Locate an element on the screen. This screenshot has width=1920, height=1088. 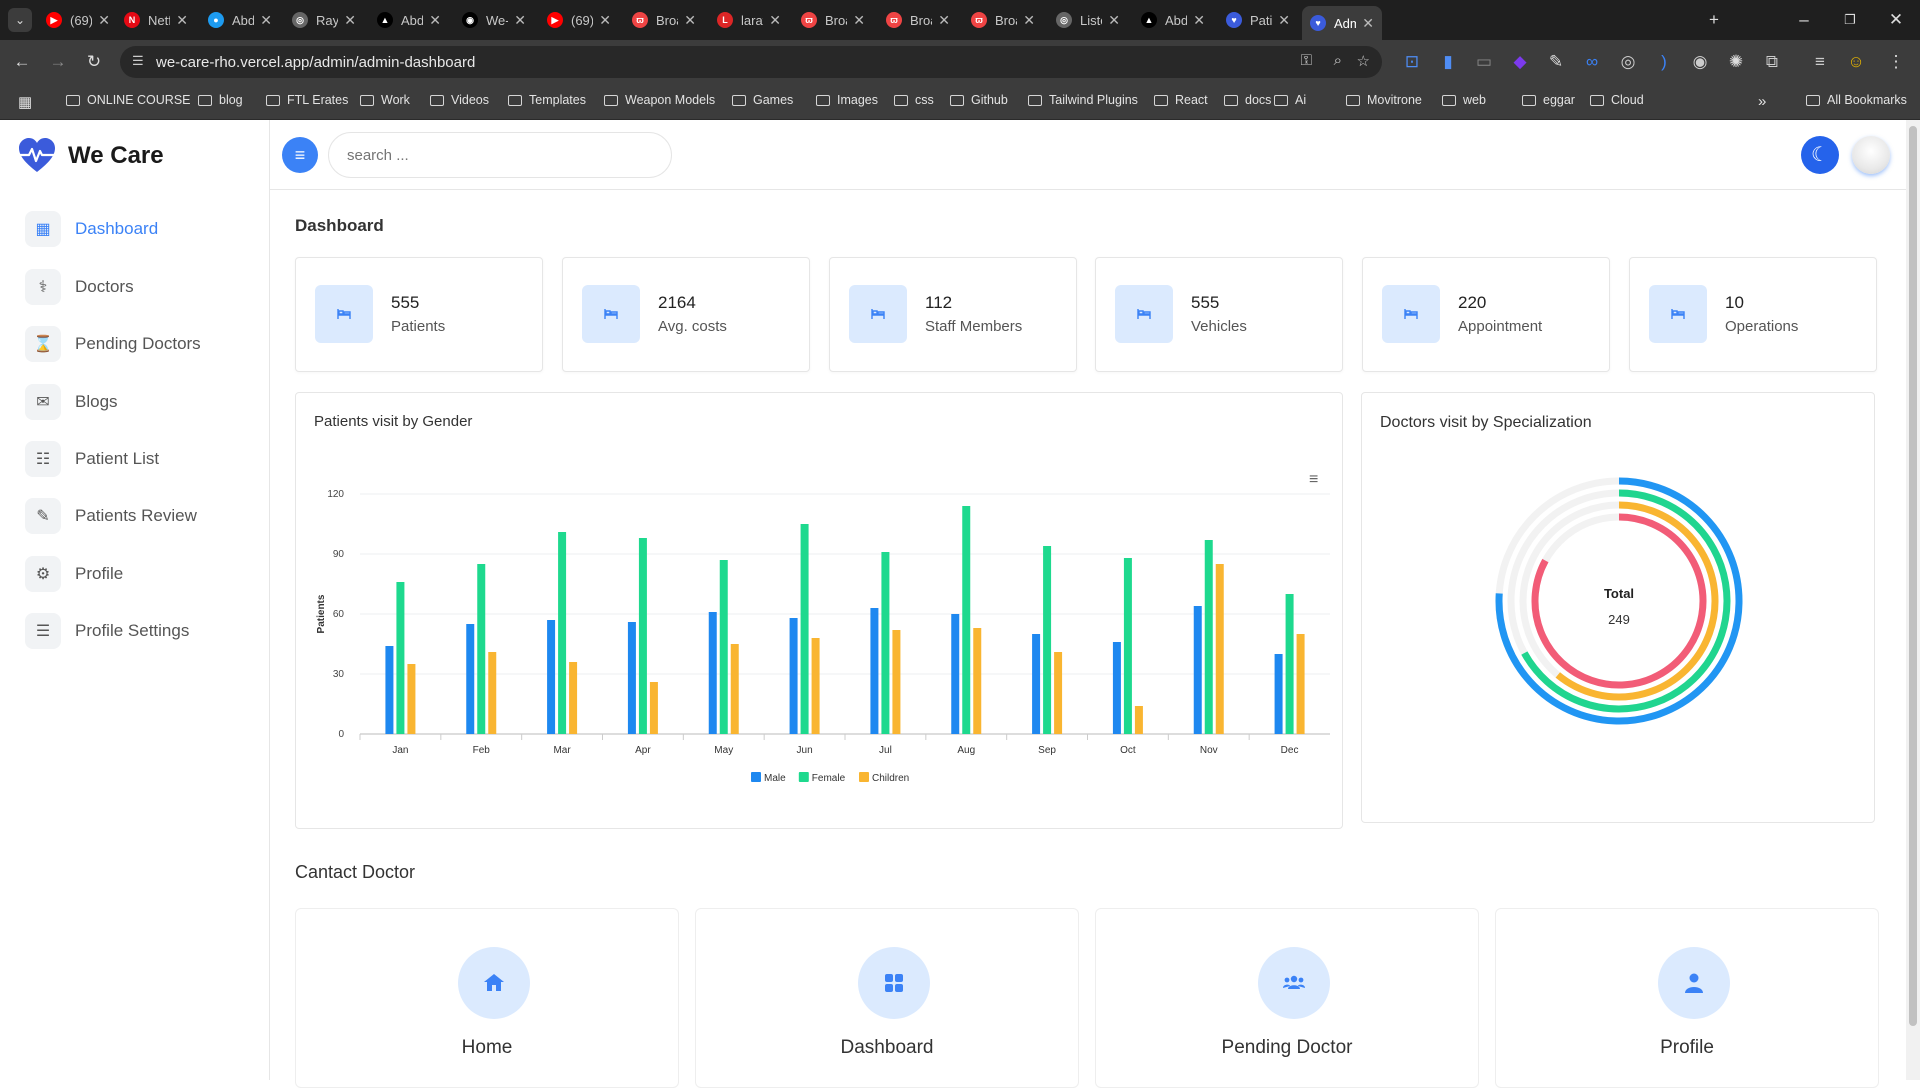
scroll-thumb is located at coordinates (1913, 576).